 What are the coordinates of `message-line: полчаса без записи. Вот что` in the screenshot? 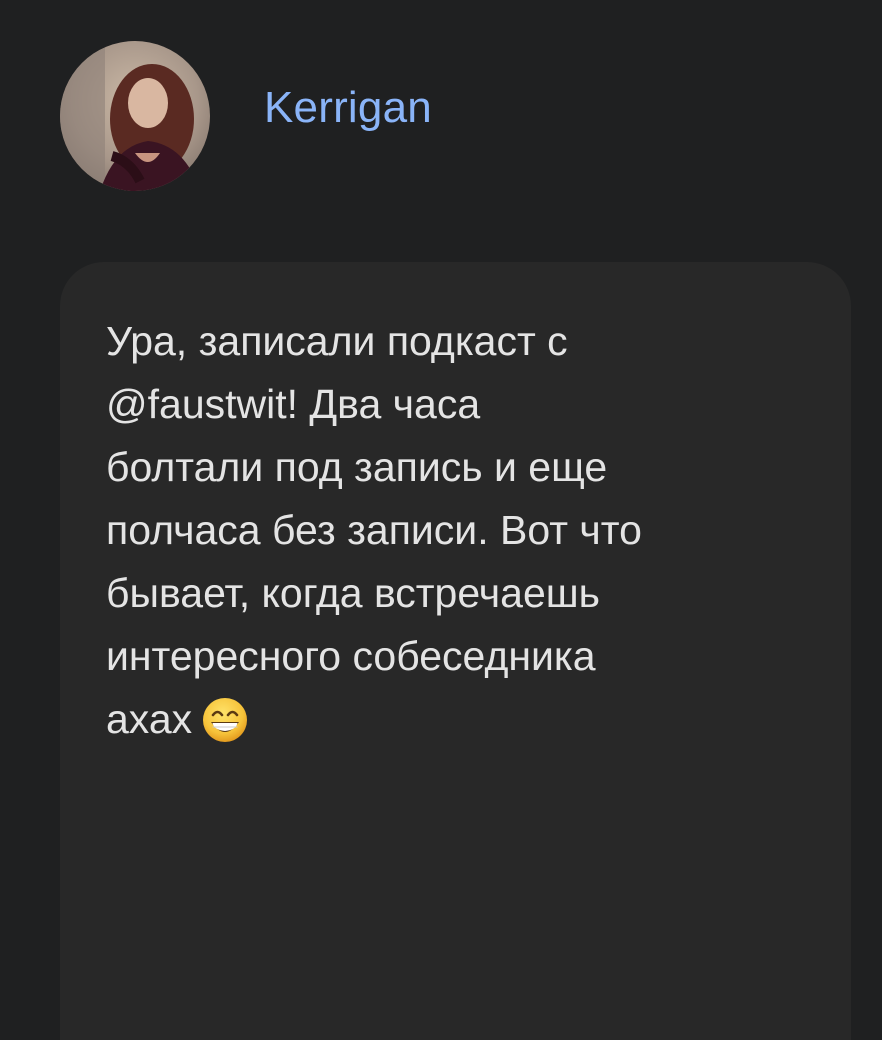 It's located at (374, 530).